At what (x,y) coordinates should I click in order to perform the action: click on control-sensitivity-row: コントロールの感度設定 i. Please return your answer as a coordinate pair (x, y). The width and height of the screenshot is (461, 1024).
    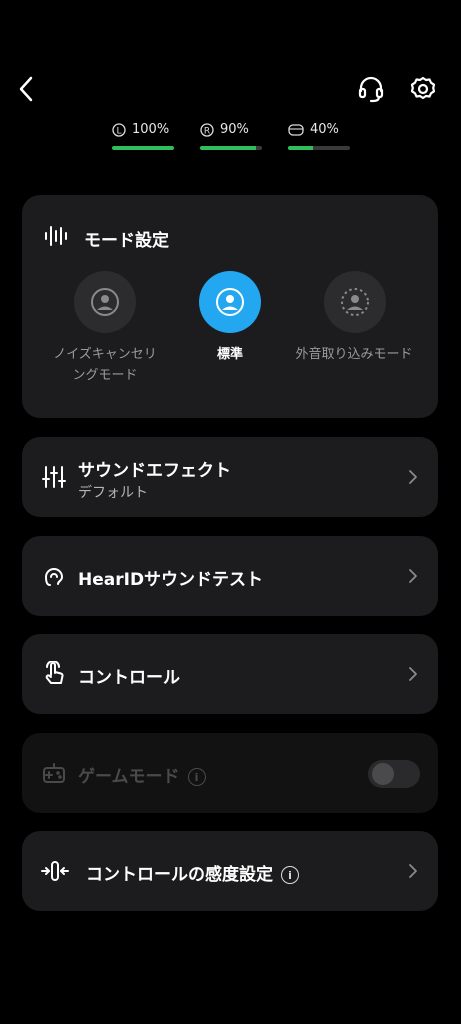
    Looking at the image, I should click on (230, 871).